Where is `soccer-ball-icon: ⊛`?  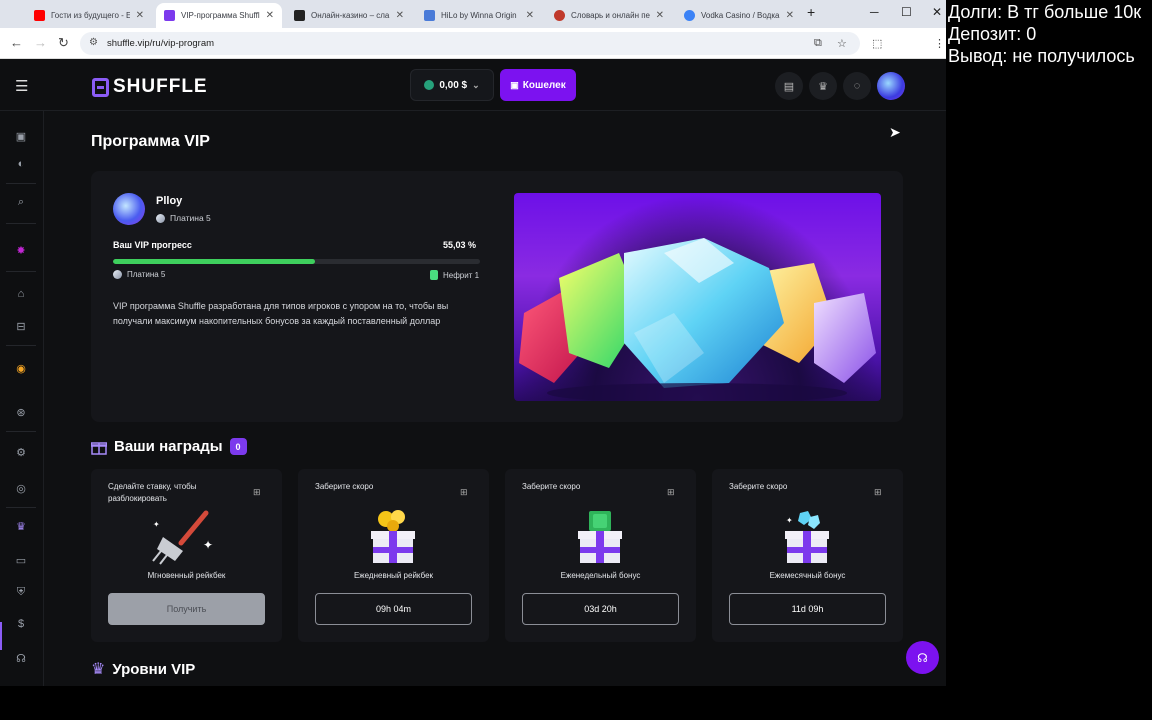 soccer-ball-icon: ⊛ is located at coordinates (21, 412).